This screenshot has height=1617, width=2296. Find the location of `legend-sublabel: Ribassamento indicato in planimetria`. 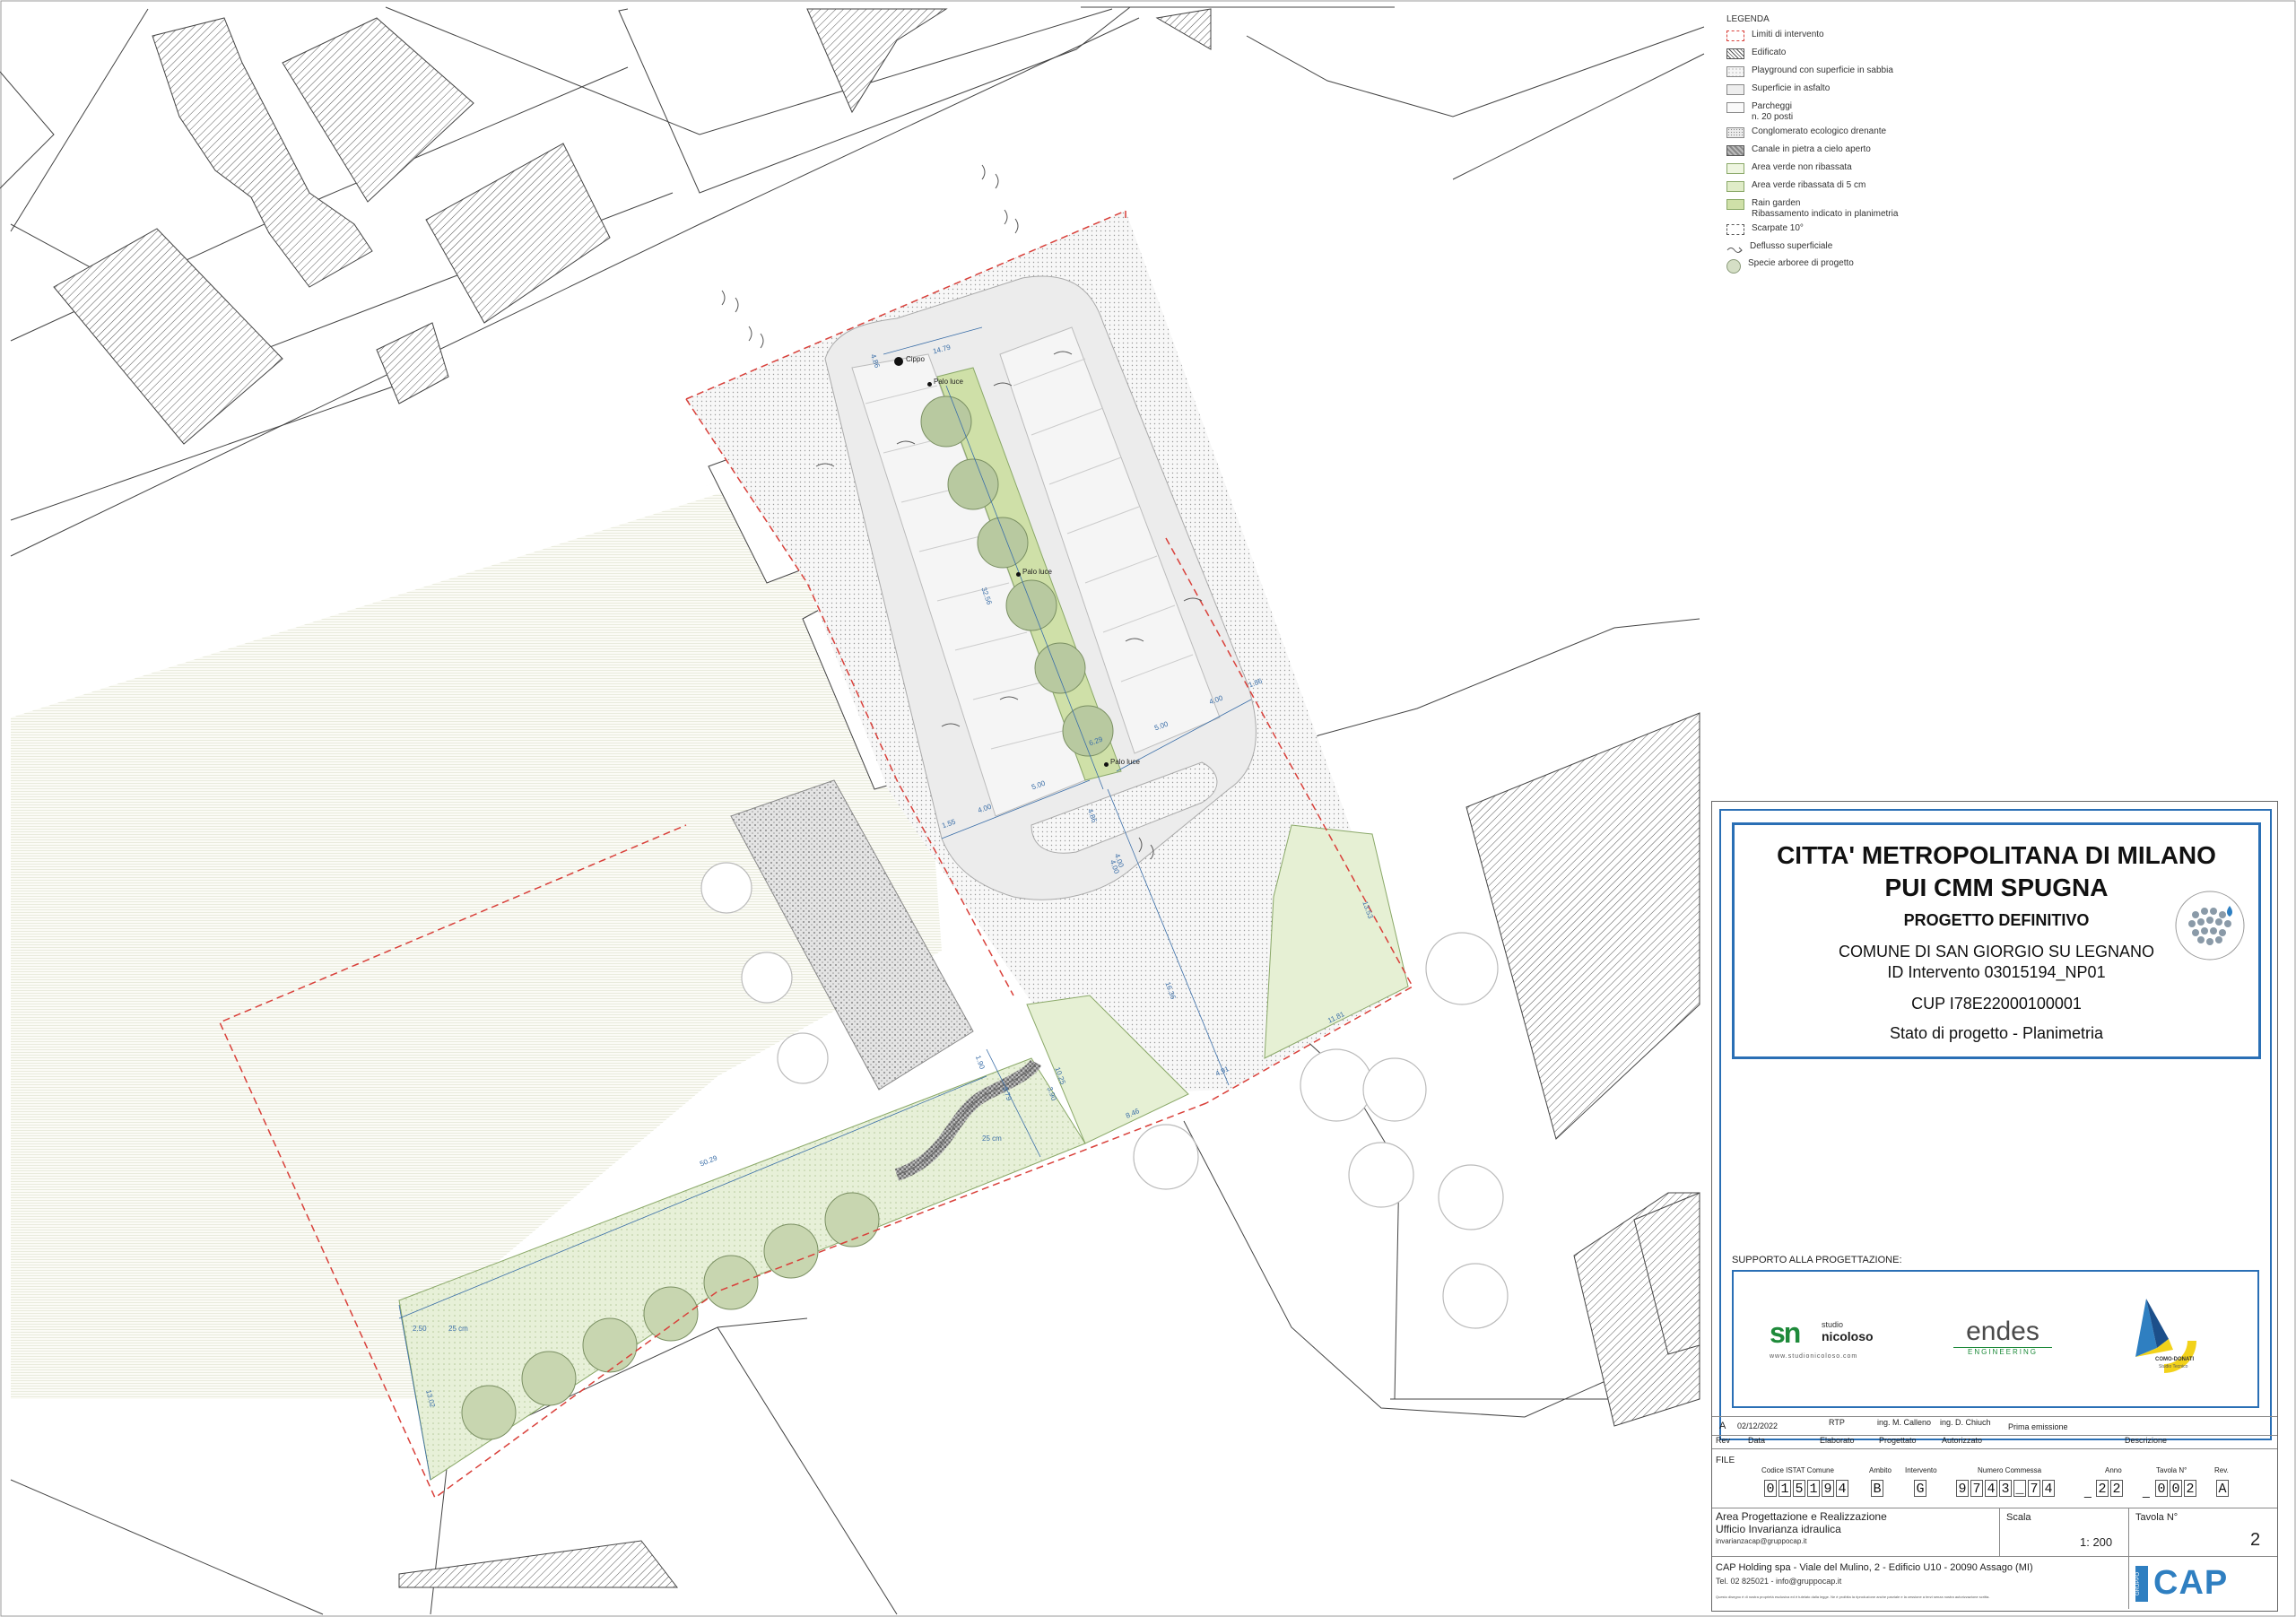

legend-sublabel: Ribassamento indicato in planimetria is located at coordinates (1825, 214).